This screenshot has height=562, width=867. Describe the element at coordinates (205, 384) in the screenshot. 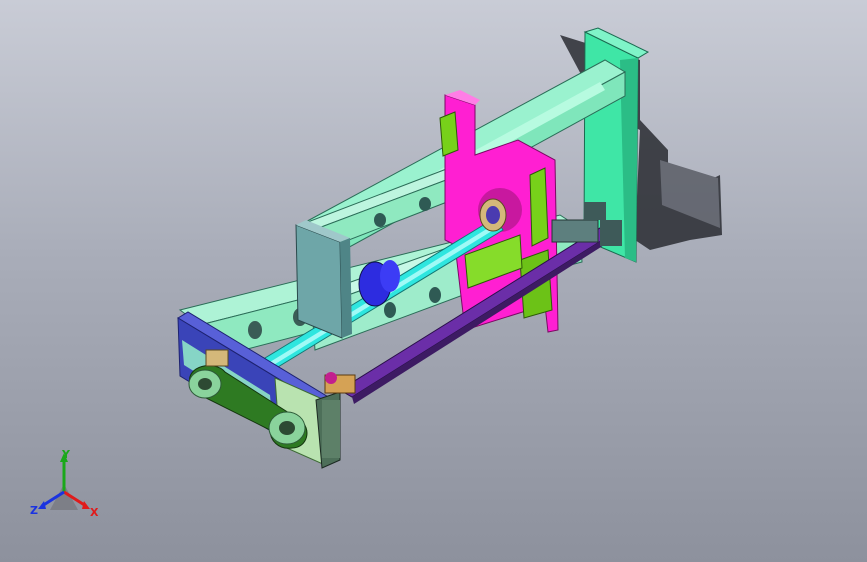

I see `drive-pulley` at that location.